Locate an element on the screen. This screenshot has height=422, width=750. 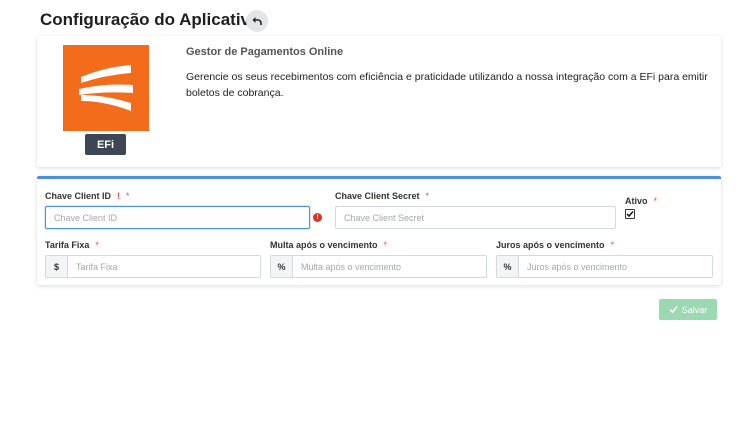
efi-logo-icon is located at coordinates (106, 88).